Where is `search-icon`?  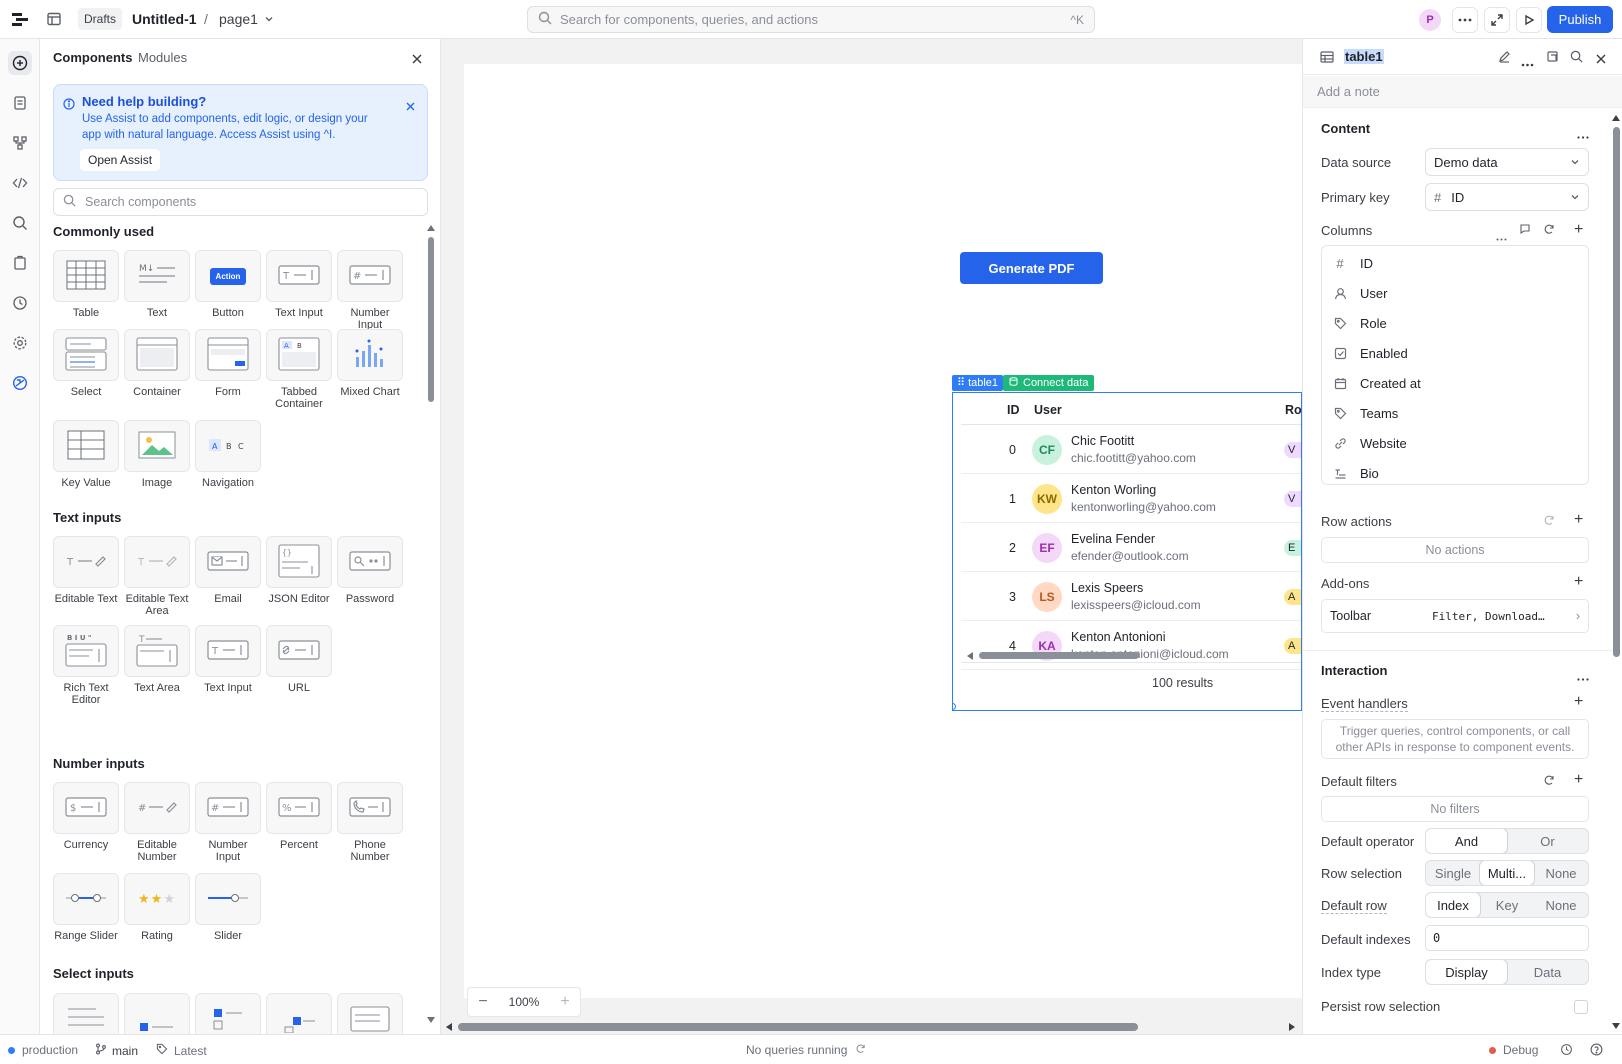
search-icon is located at coordinates (1576, 58).